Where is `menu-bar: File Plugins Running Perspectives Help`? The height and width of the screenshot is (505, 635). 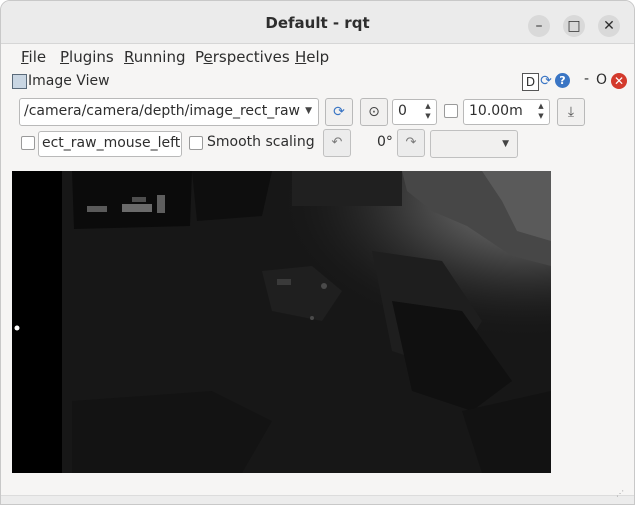
menu-bar: File Plugins Running Perspectives Help is located at coordinates (317, 57).